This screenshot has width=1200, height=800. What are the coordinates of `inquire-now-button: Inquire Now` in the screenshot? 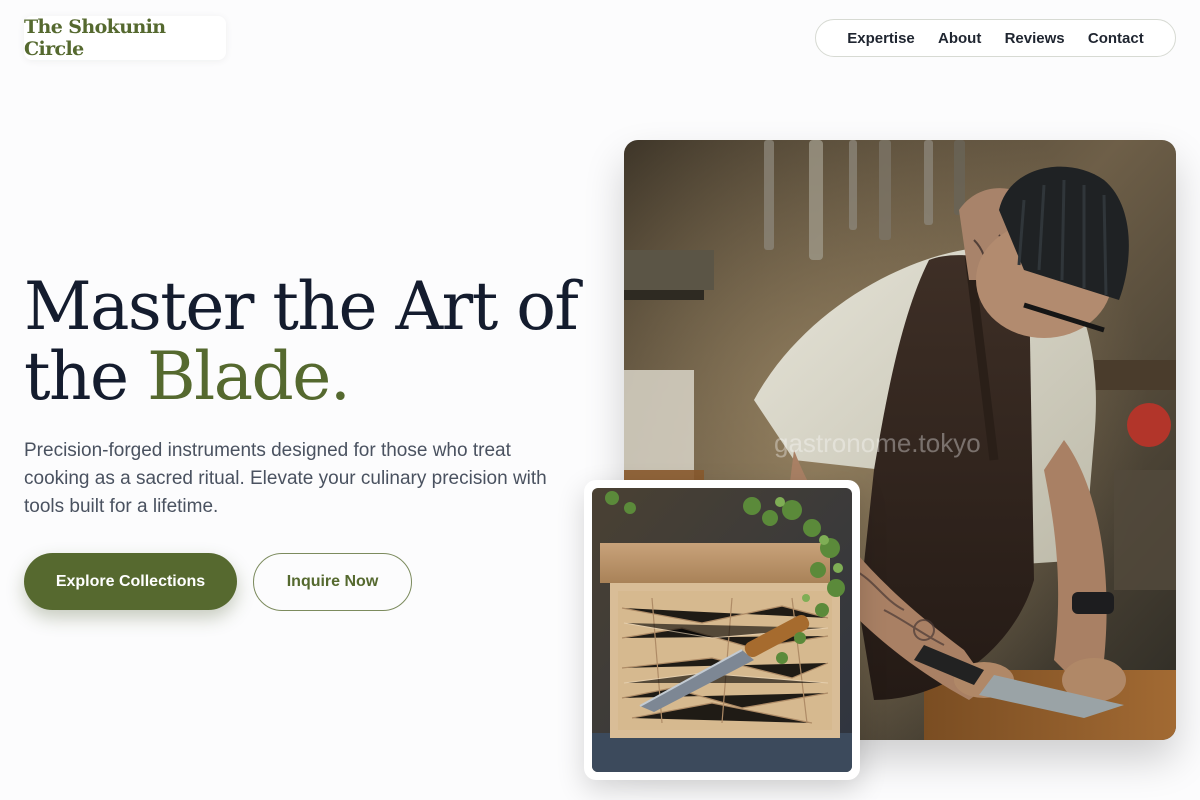 It's located at (332, 582).